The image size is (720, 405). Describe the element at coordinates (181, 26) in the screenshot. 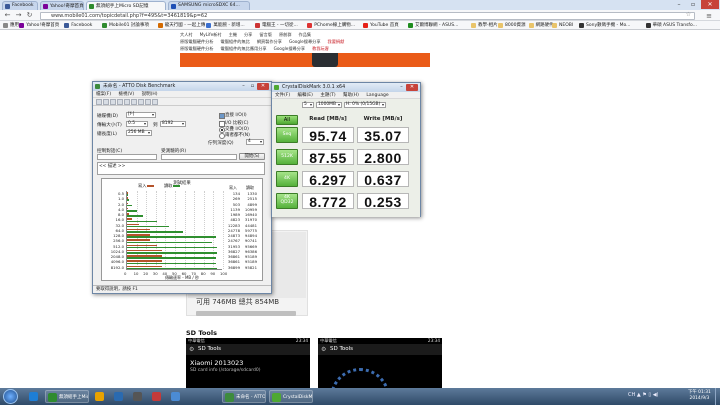

I see `bookmark-item: 龍天行國 - 一起上傳` at that location.